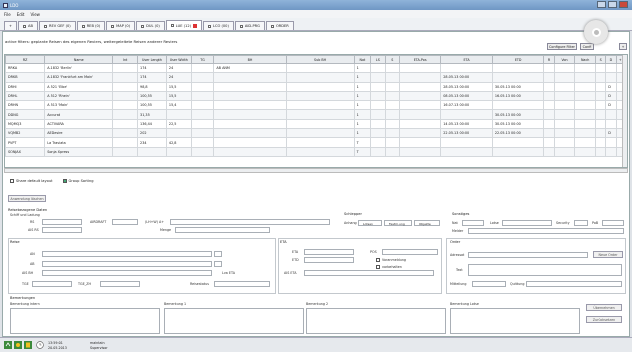 This screenshot has width=632, height=352. What do you see at coordinates (315, 114) in the screenshot?
I see `table-row: DDNG Accurat 31,35 1 30.05.13 00:00` at bounding box center [315, 114].